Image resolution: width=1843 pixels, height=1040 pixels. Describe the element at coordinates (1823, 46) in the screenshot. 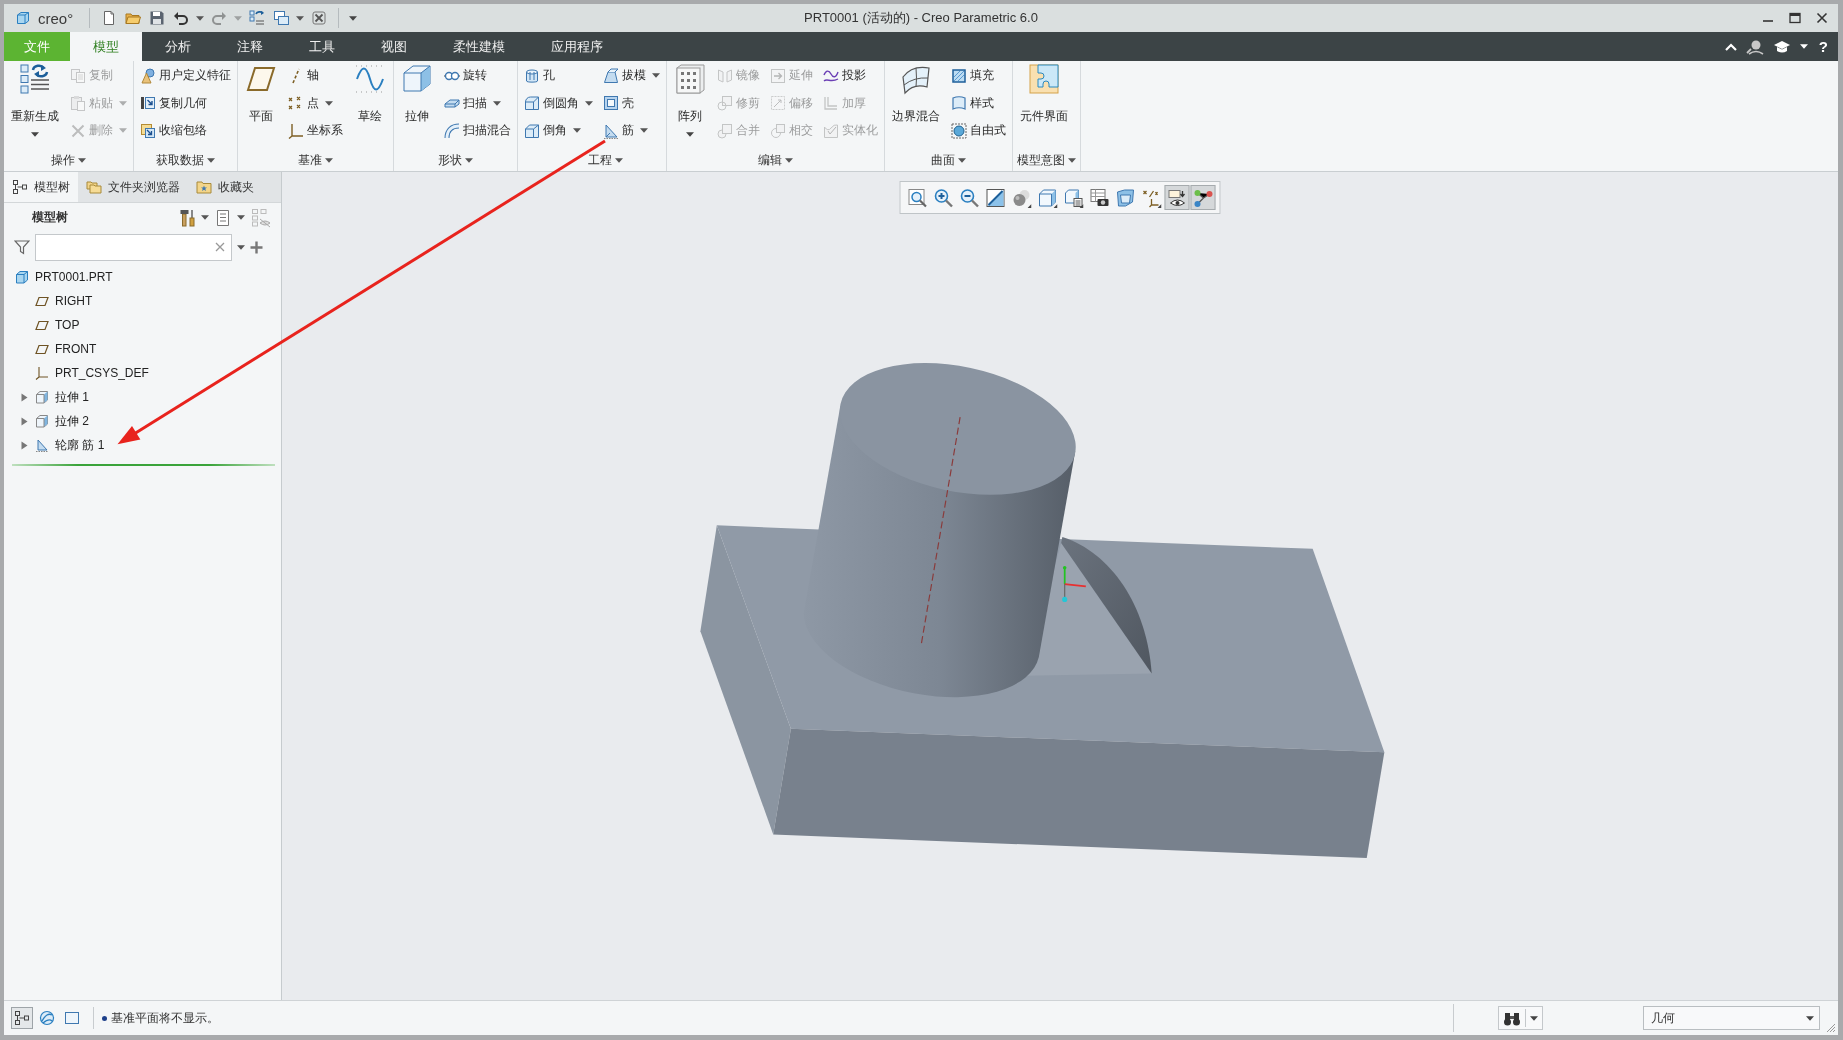

I see `help-button: ?` at that location.